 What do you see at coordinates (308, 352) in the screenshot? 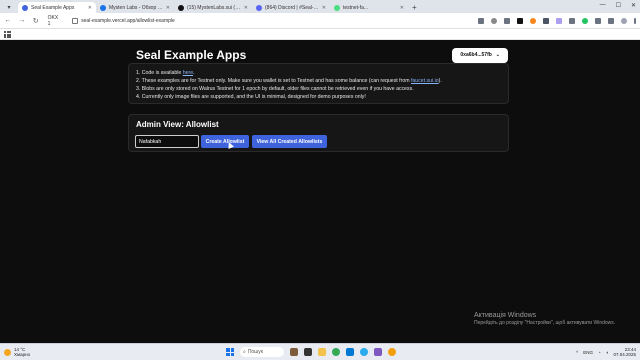
I see `task-view-icon` at bounding box center [308, 352].